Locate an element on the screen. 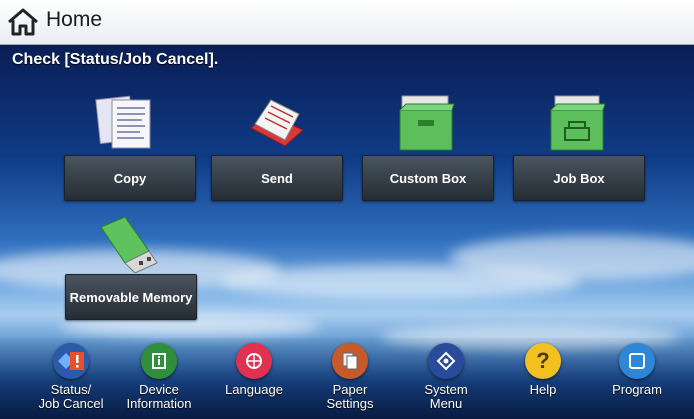 This screenshot has width=694, height=419. program-label: Program is located at coordinates (637, 389).